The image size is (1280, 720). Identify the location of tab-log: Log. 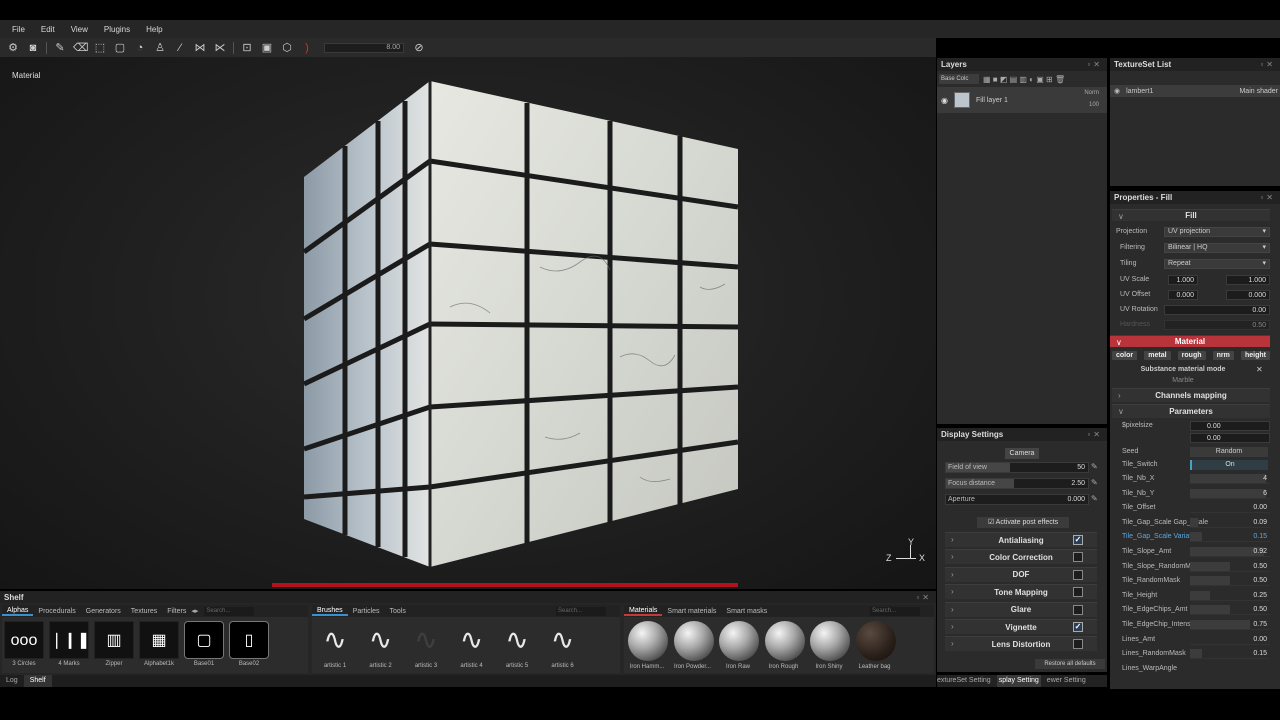
(12, 681).